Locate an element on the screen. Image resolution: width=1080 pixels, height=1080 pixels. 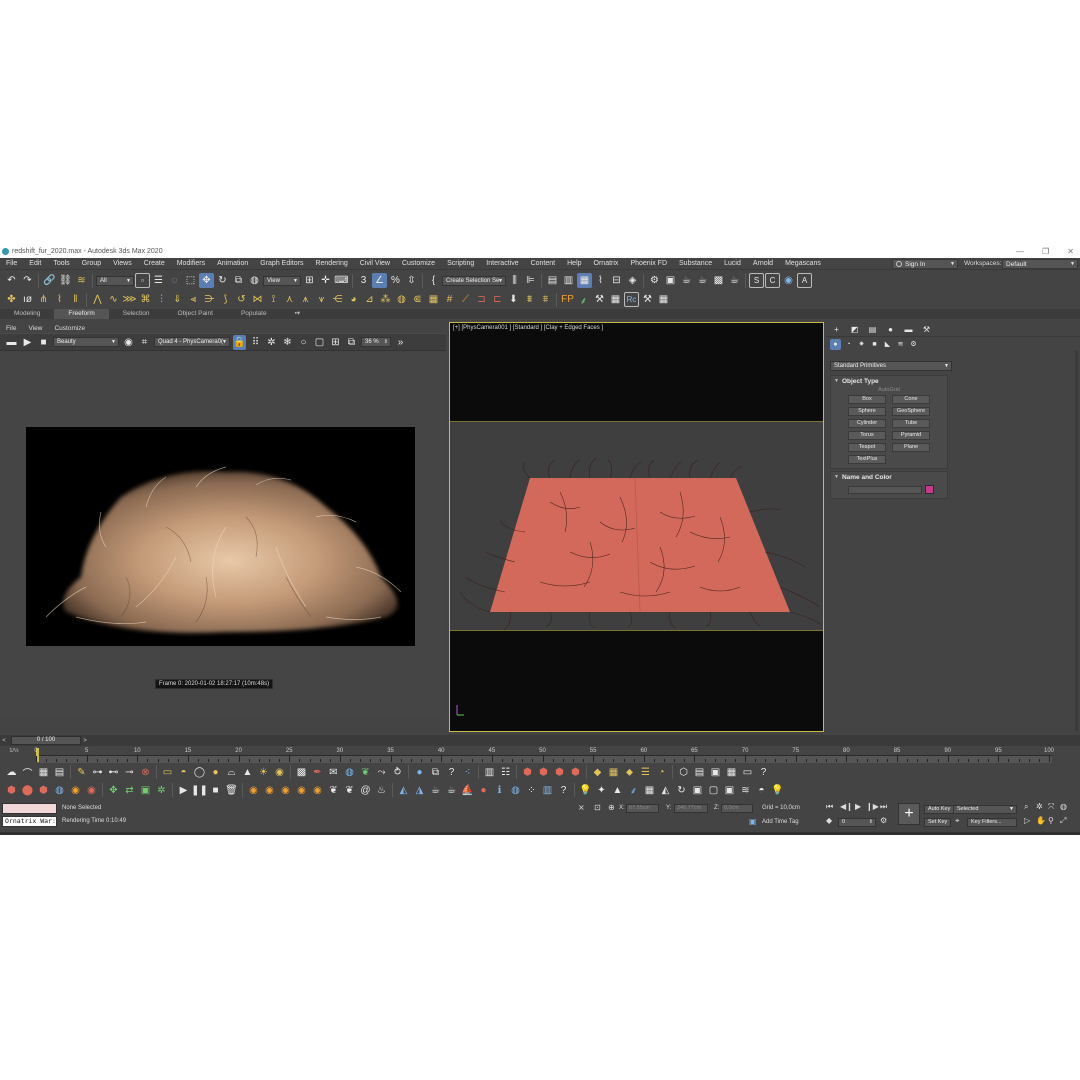
phoenix-star-icon: ✲ is located at coordinates (161, 790).